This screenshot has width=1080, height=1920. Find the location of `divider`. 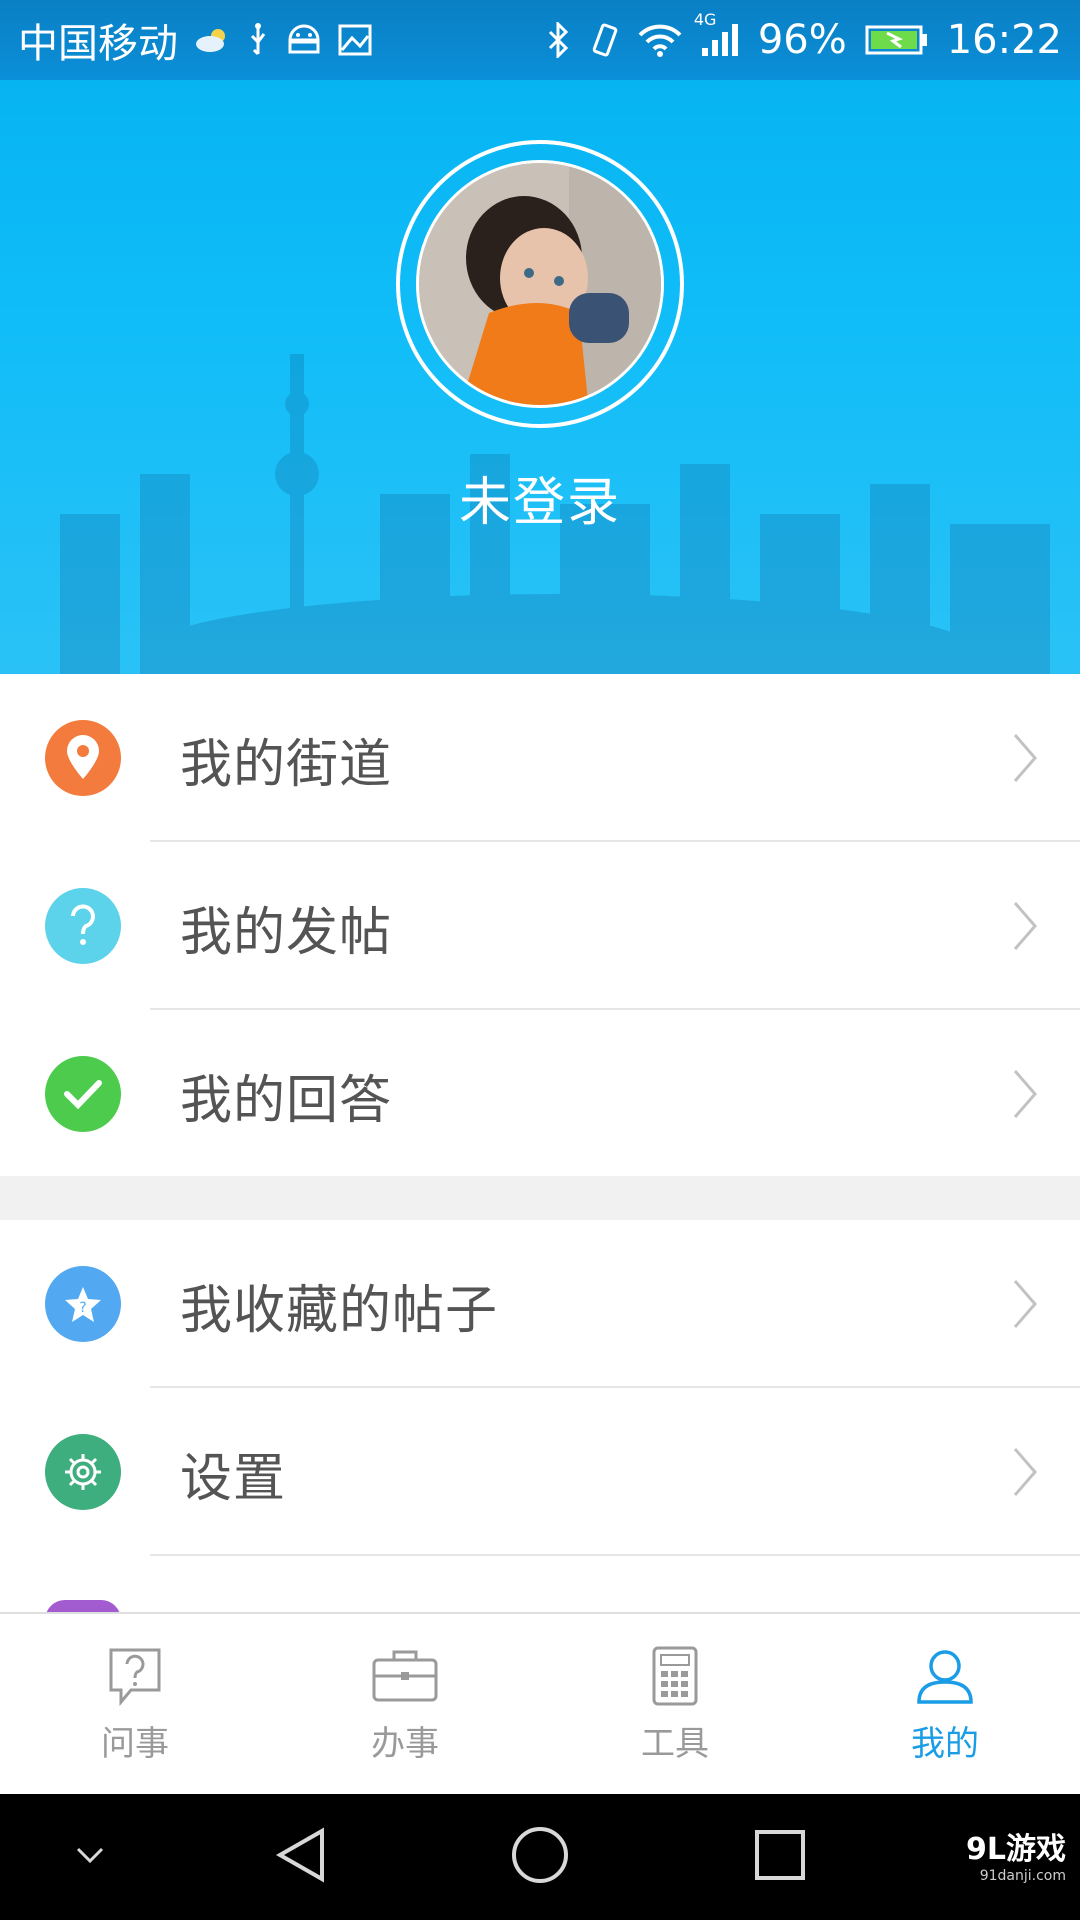

divider is located at coordinates (615, 1555).